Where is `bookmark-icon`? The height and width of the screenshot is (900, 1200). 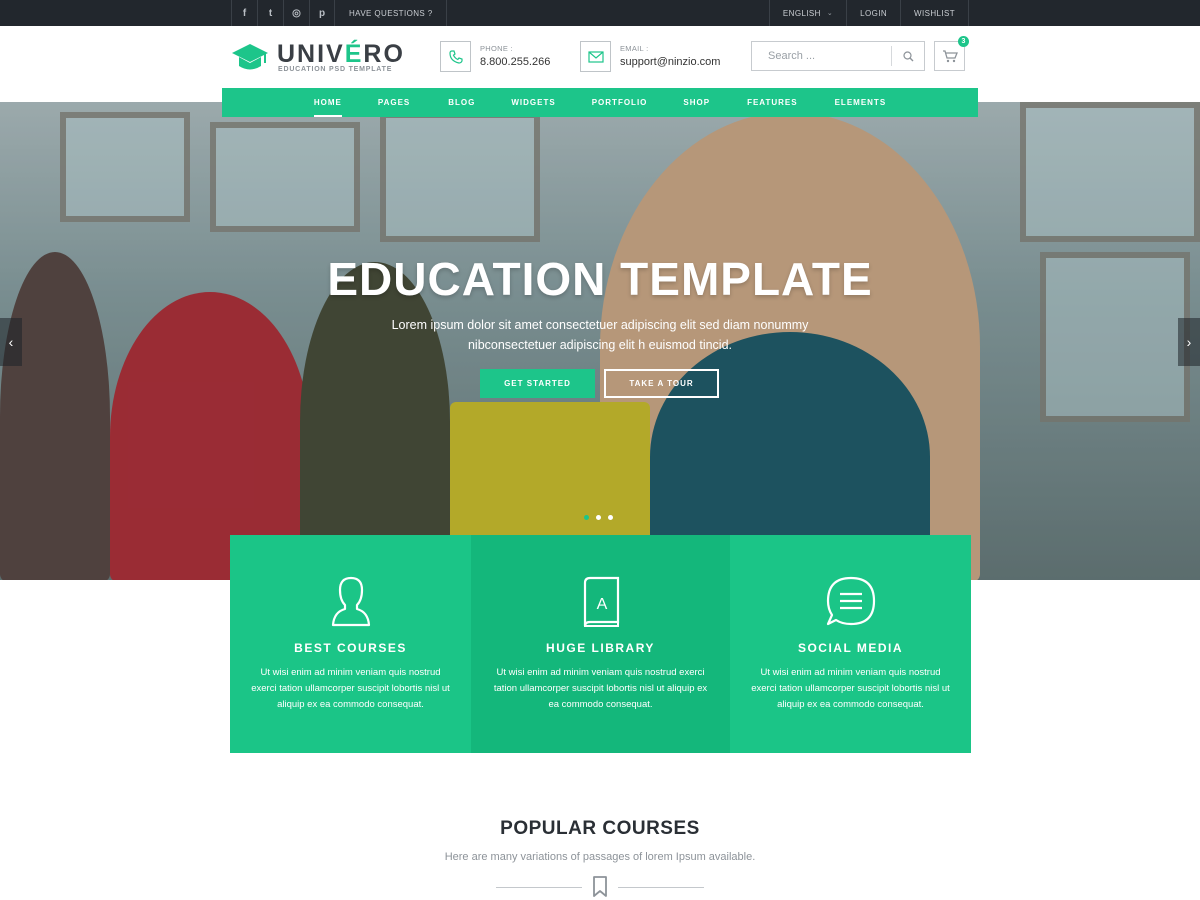
bookmark-icon is located at coordinates (600, 888).